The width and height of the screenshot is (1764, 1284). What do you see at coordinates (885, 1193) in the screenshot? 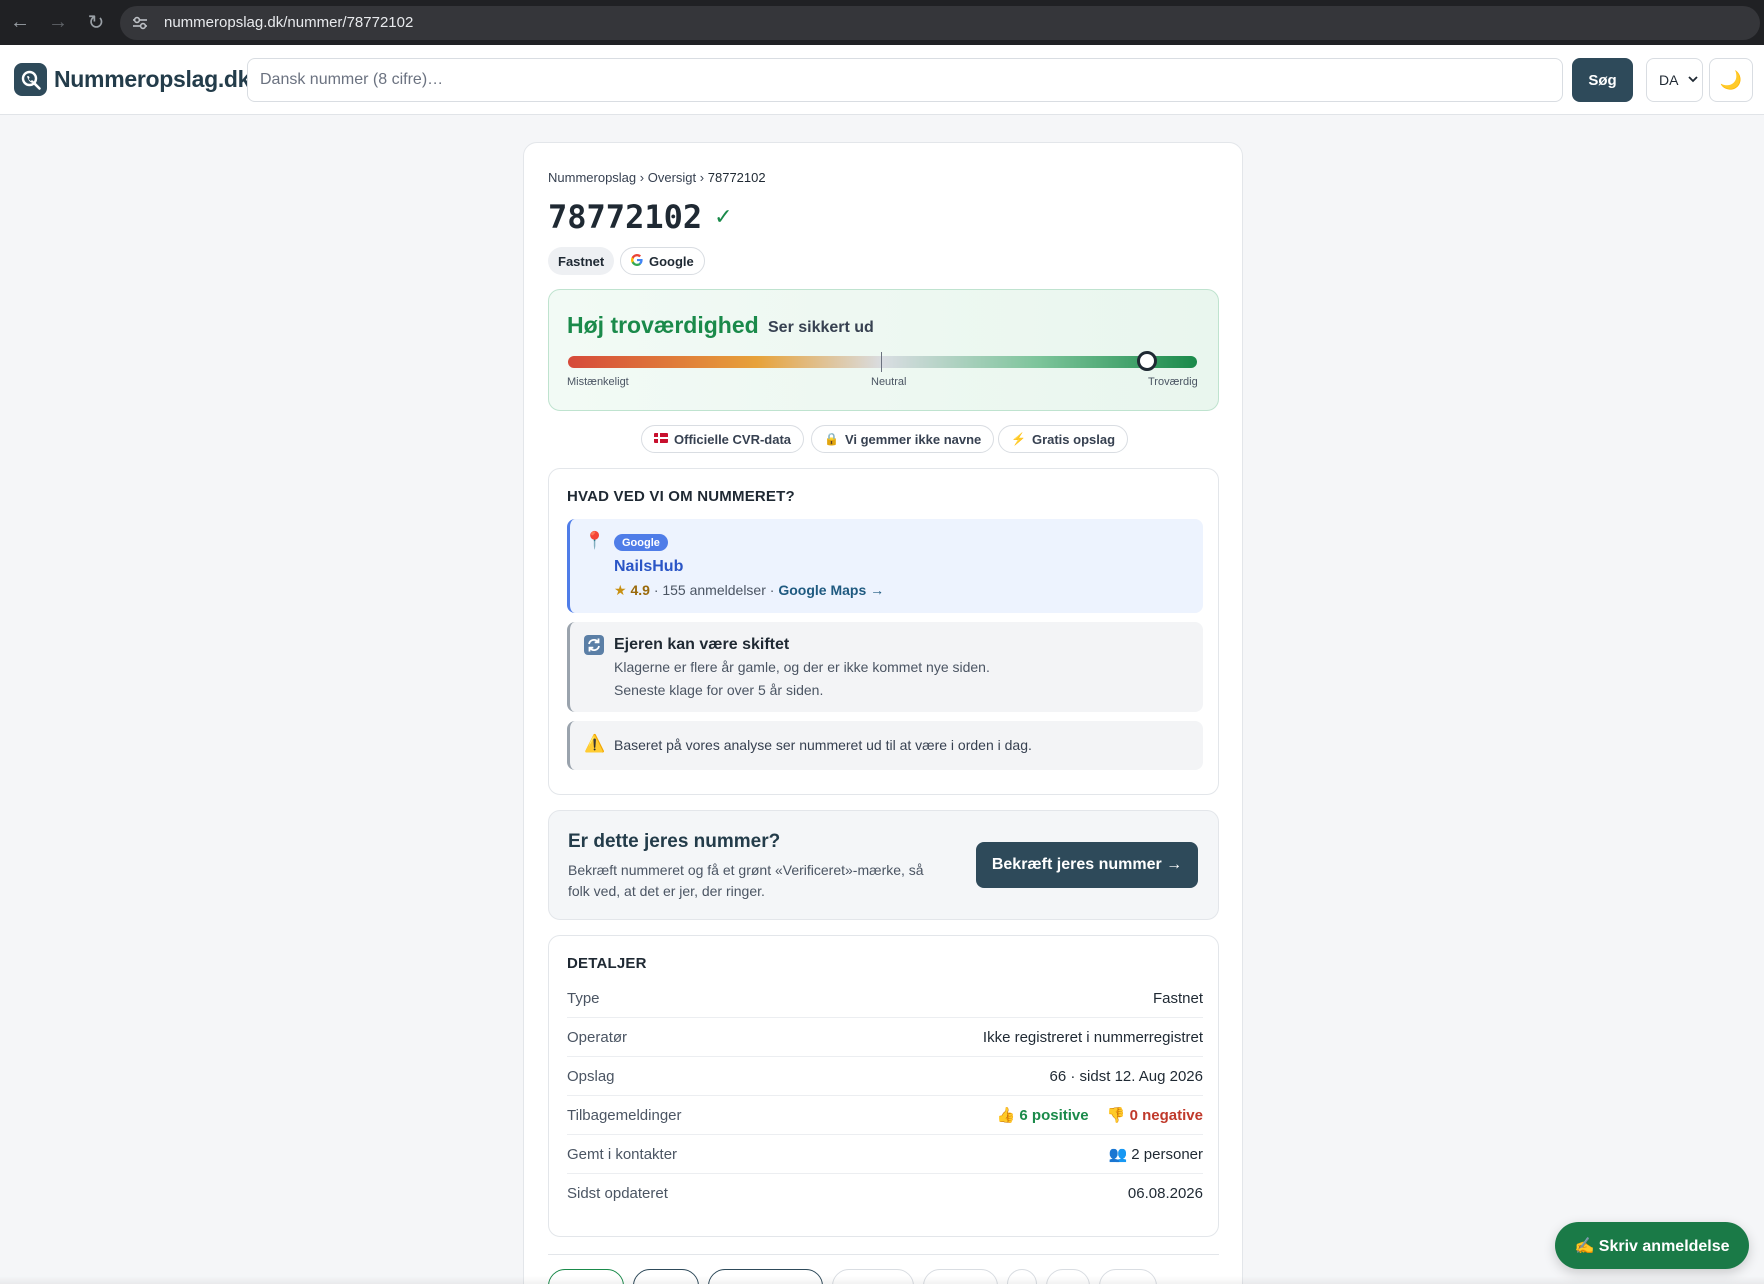
I see `detail-row-updated: Sidst opdateret 06.08.2026` at bounding box center [885, 1193].